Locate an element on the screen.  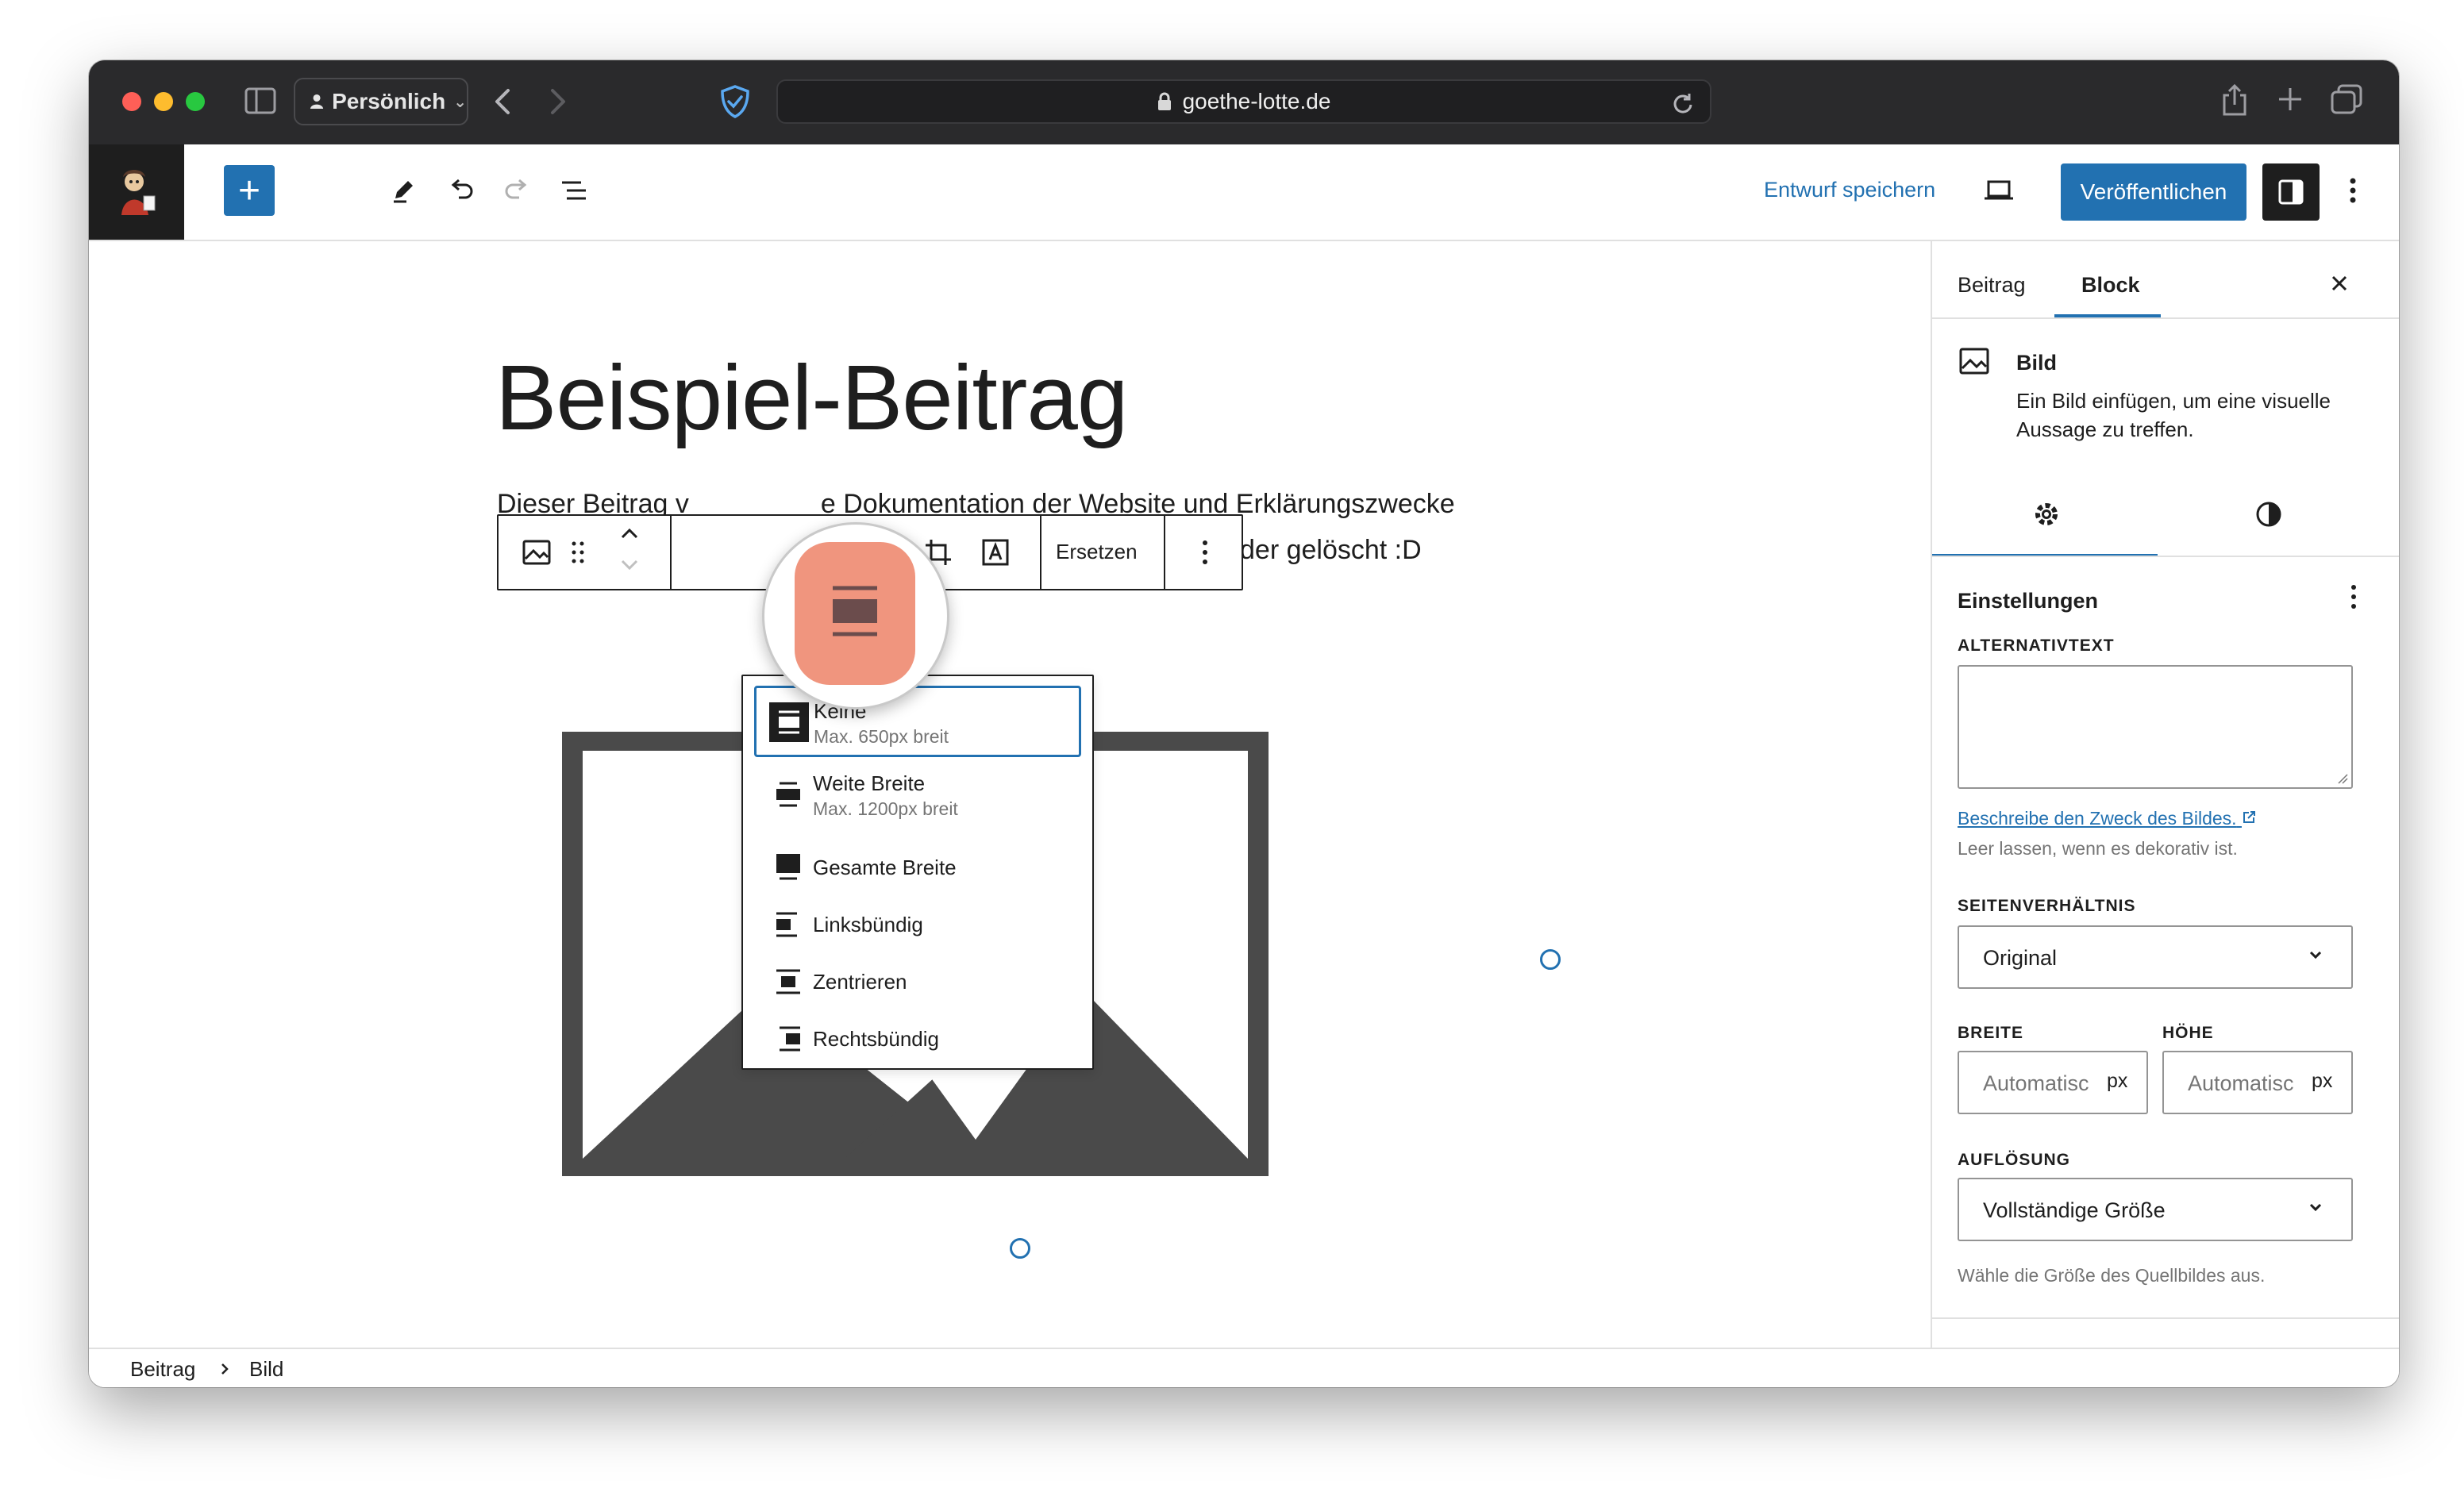
aspect-ratio-value: Original is located at coordinates (2020, 958).